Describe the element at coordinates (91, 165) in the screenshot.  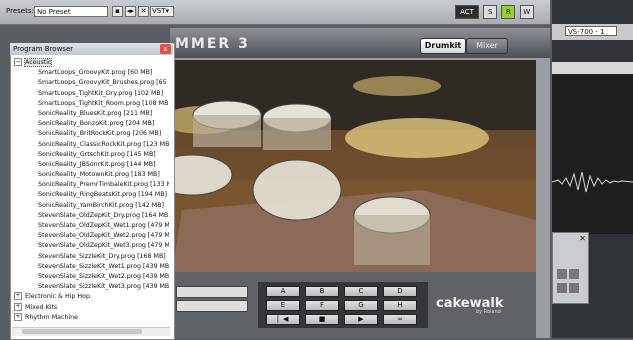
I see `program-item: SonicReality_JBSonrKit.prog [144 MB]` at that location.